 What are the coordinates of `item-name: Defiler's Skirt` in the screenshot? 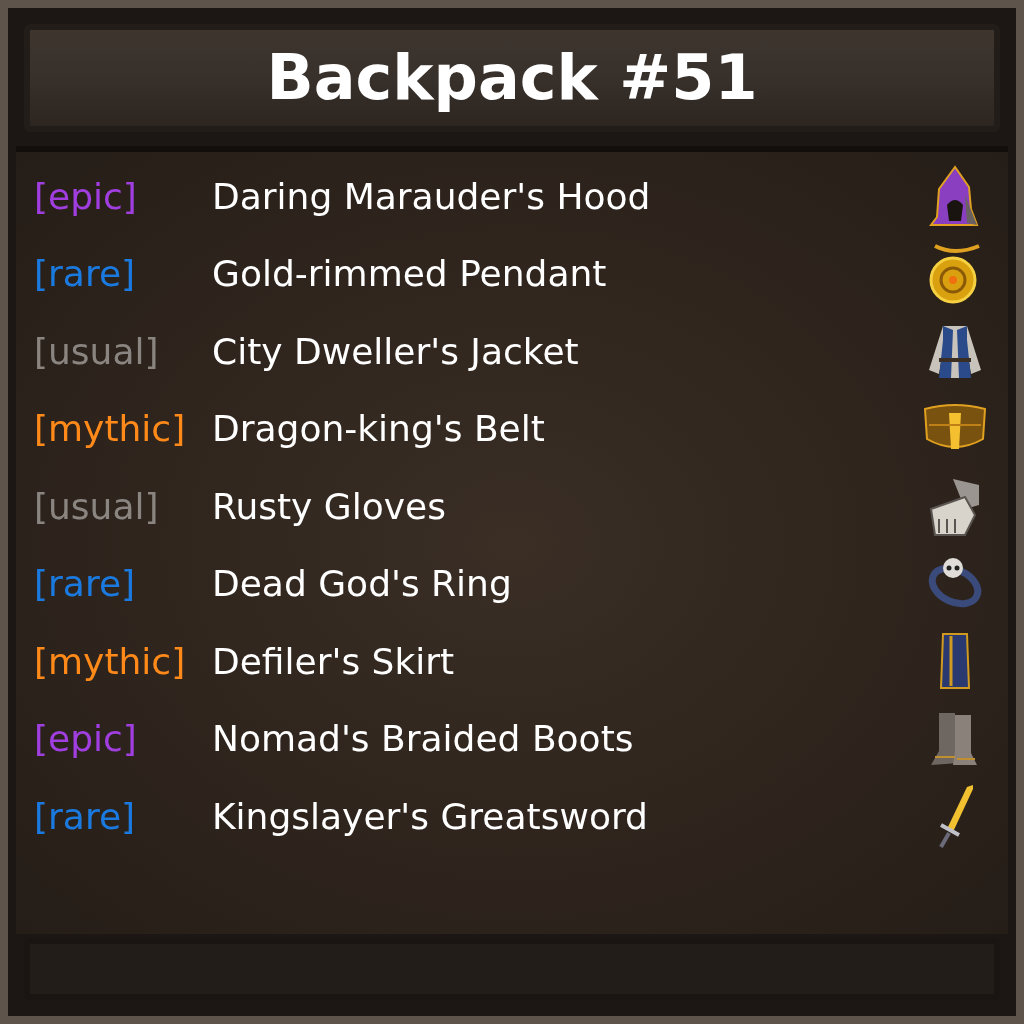 It's located at (566, 661).